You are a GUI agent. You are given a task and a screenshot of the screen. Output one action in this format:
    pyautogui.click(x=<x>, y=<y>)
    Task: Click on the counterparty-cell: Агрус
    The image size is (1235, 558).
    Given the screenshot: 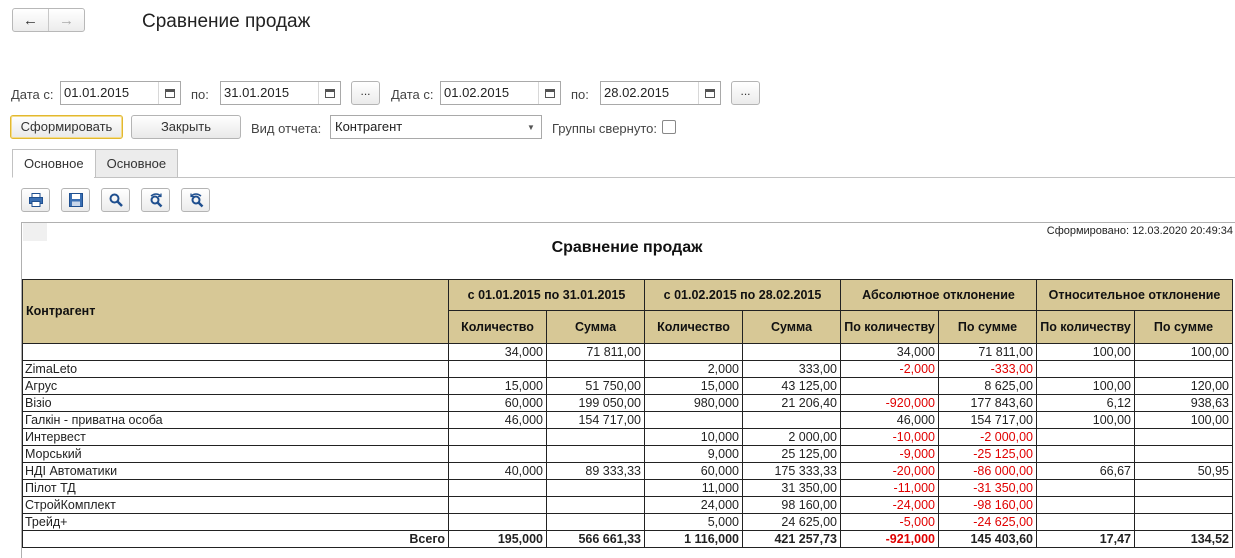 What is the action you would take?
    pyautogui.click(x=235, y=386)
    